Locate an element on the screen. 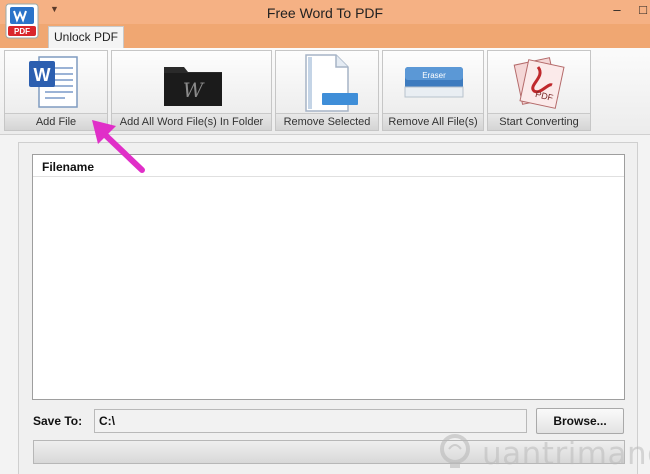 The width and height of the screenshot is (650, 474). save-to-label: Save To: is located at coordinates (58, 421).